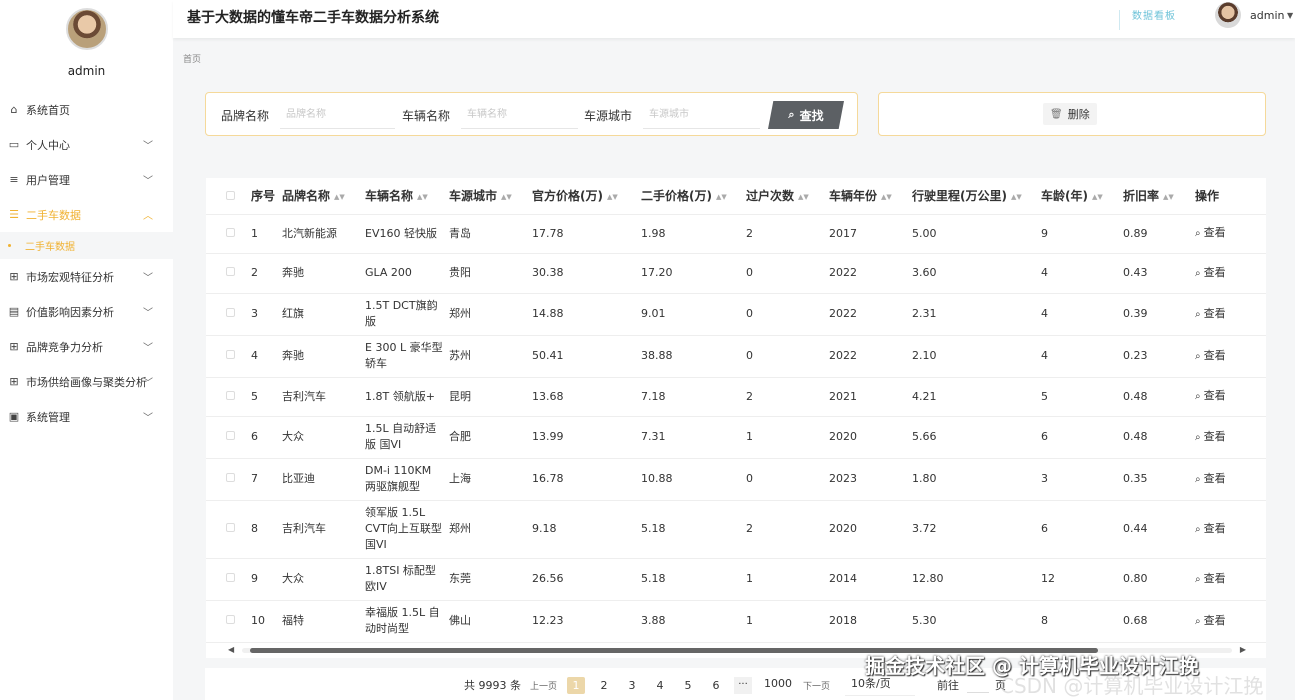 The width and height of the screenshot is (1295, 700). Describe the element at coordinates (632, 685) in the screenshot. I see `page-3-button: 3` at that location.